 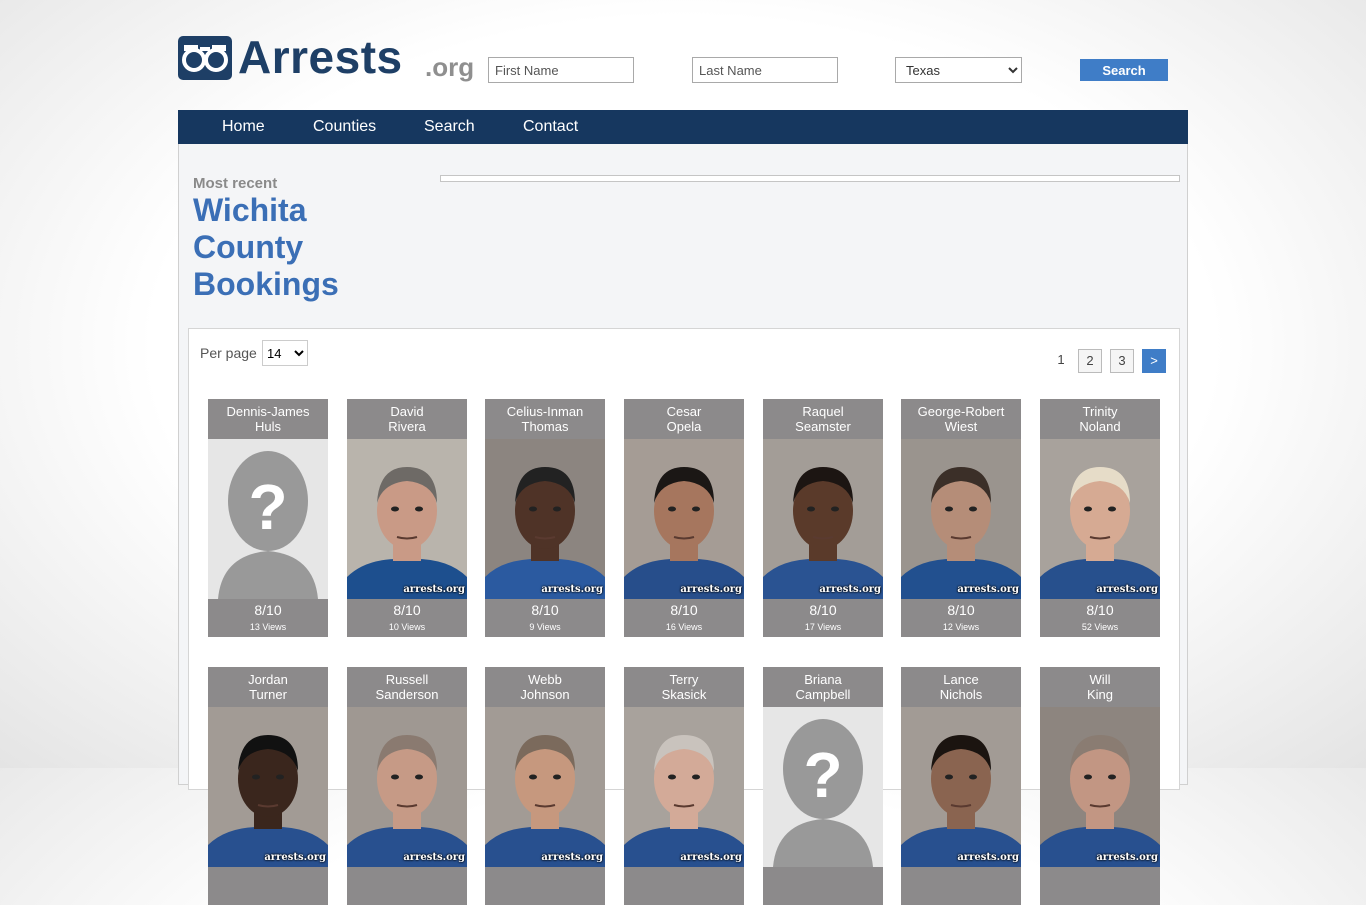 What do you see at coordinates (823, 694) in the screenshot?
I see `last-name: Campbell` at bounding box center [823, 694].